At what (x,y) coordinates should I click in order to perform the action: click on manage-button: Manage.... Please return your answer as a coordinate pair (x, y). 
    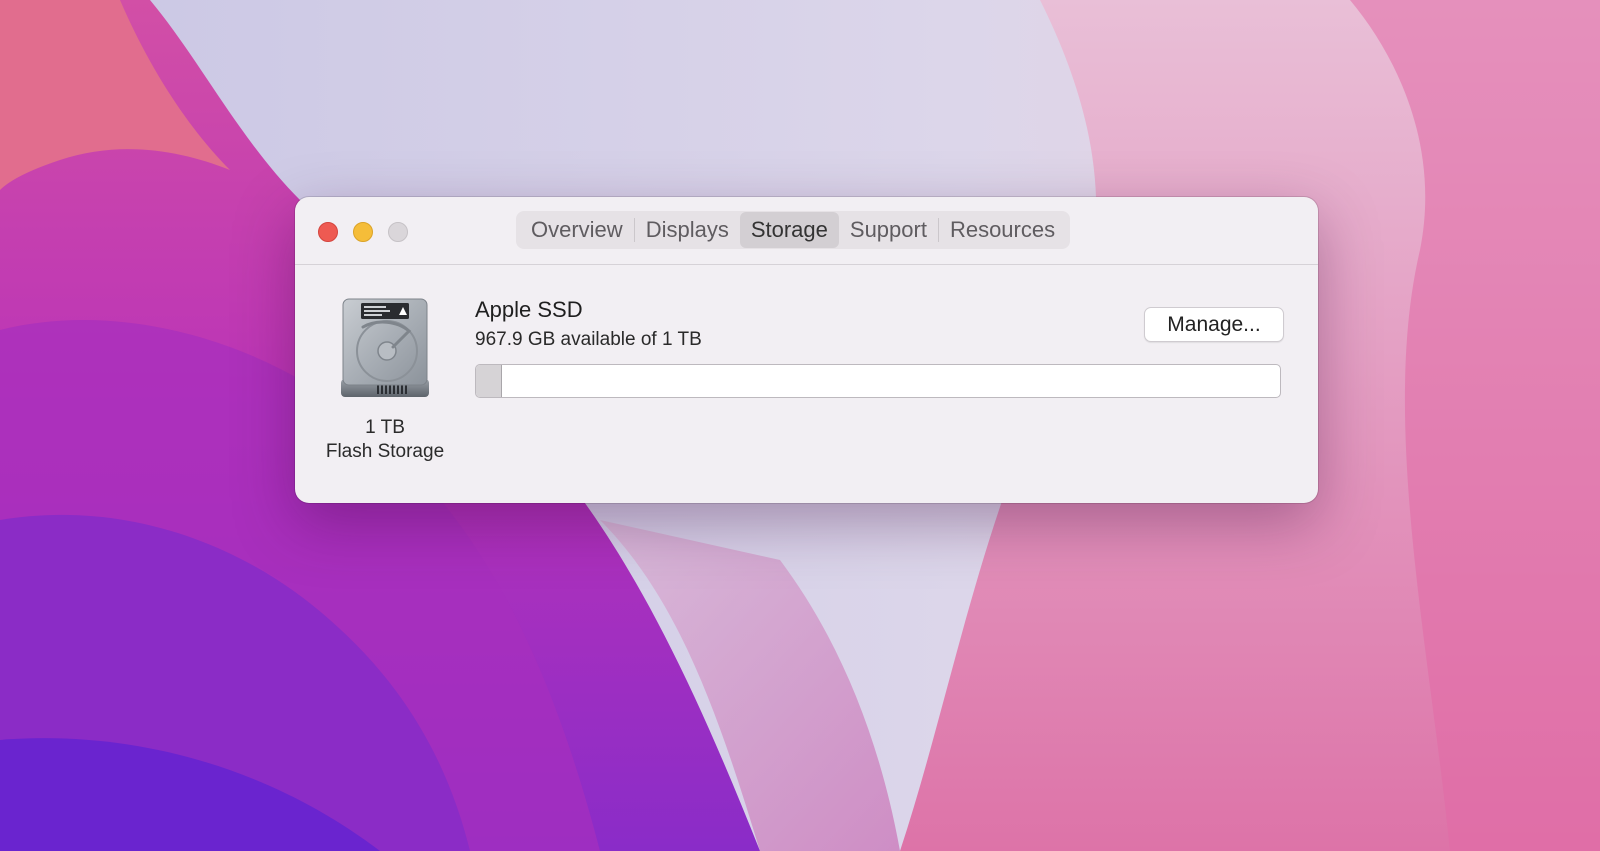
    Looking at the image, I should click on (1214, 324).